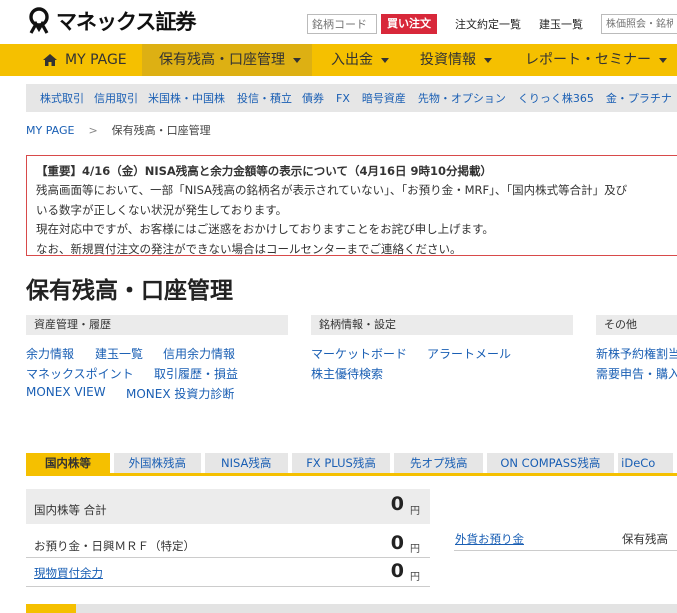 Image resolution: width=677 pixels, height=613 pixels. What do you see at coordinates (162, 209) in the screenshot?
I see `notice-line: いる数字が正しくない状況が発生しております。` at bounding box center [162, 209].